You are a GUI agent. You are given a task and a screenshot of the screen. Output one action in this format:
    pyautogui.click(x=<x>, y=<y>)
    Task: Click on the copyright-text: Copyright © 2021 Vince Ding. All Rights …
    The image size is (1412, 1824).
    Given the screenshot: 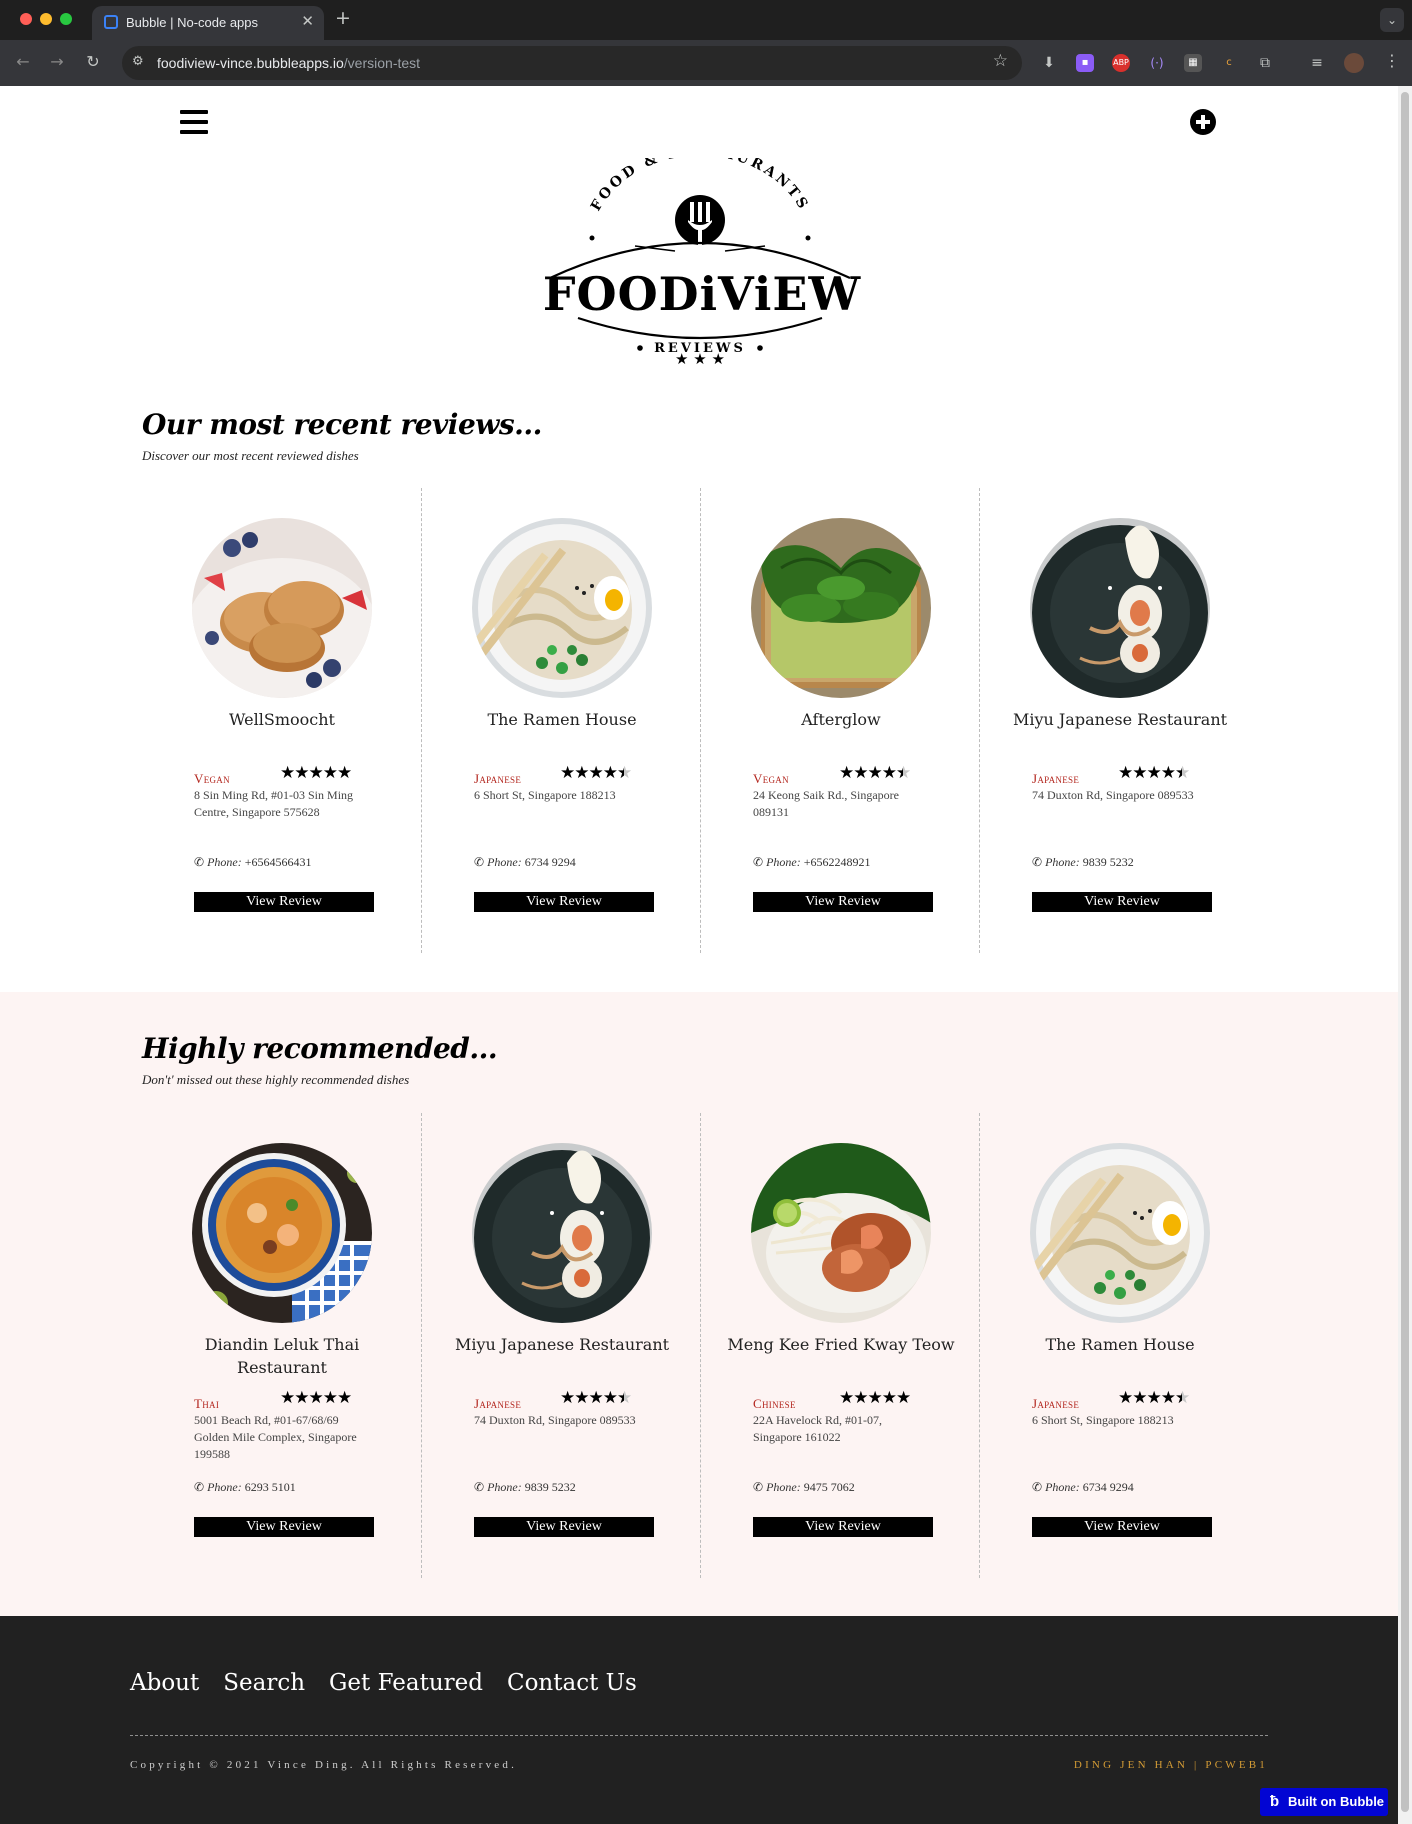 What is the action you would take?
    pyautogui.click(x=324, y=1765)
    